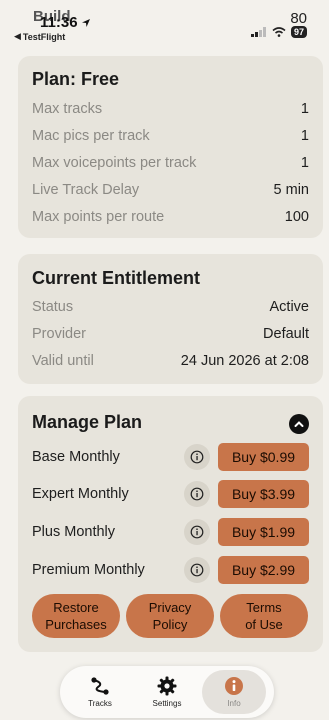  Describe the element at coordinates (244, 361) in the screenshot. I see `row-value: 24 Jun 2026 at 2:08` at that location.